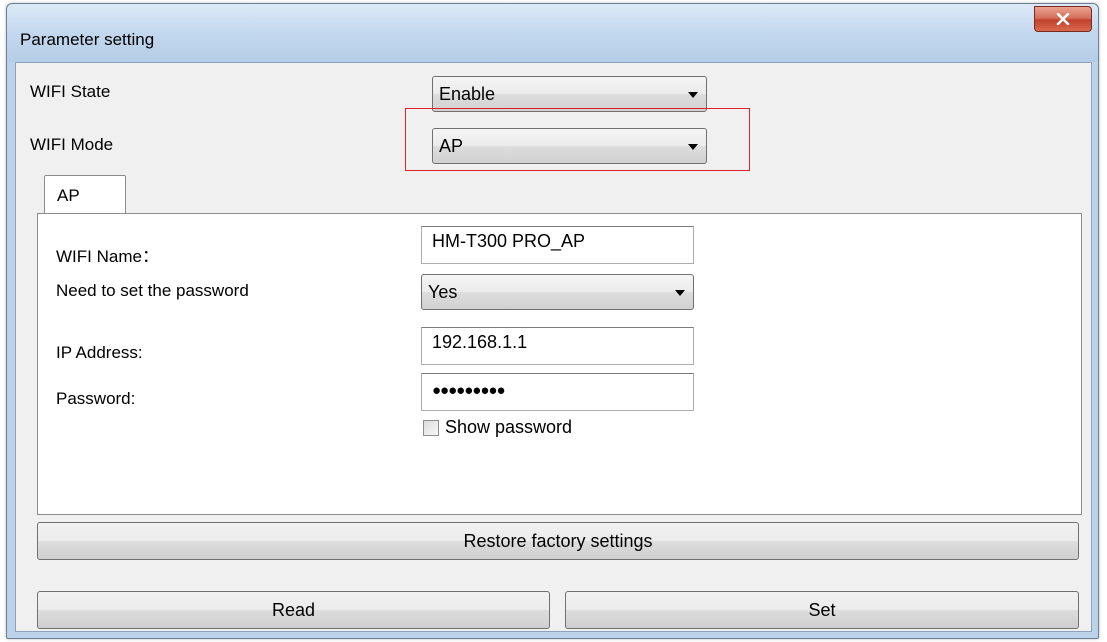 The width and height of the screenshot is (1107, 642). I want to click on set-button: Set, so click(822, 610).